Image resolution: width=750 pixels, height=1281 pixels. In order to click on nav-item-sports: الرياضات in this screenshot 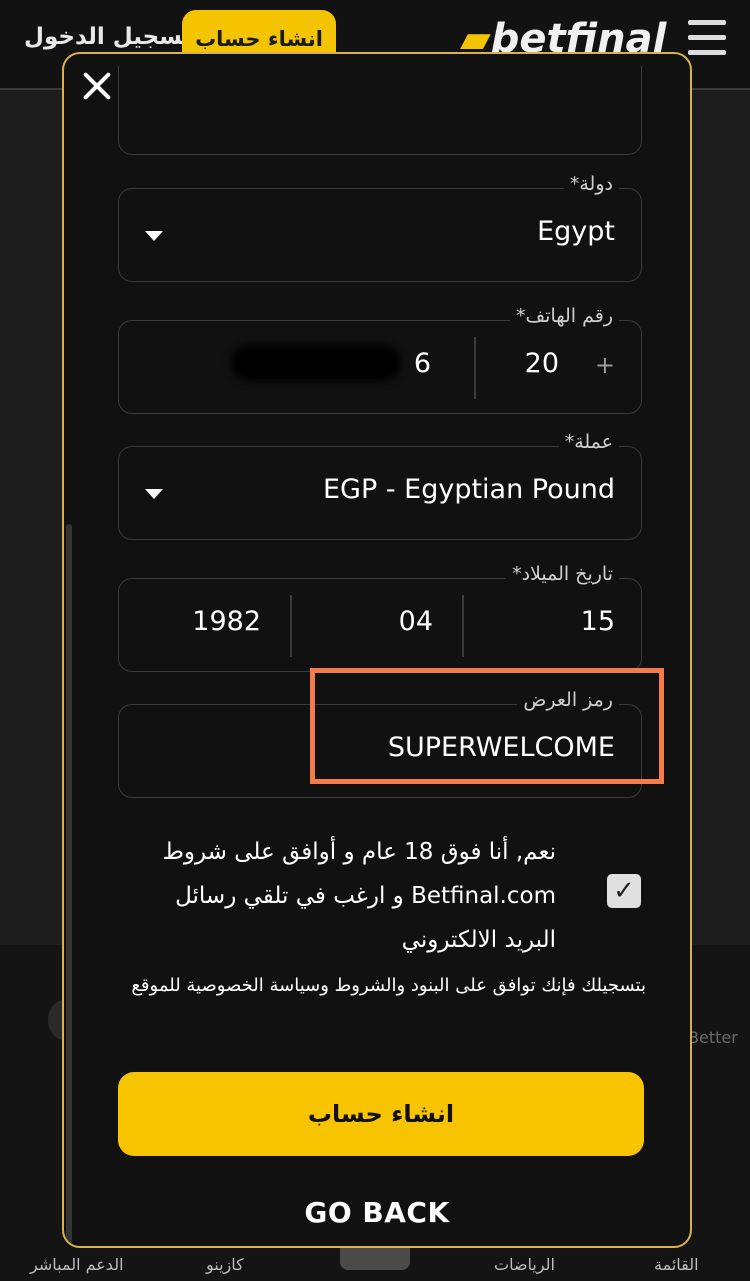, I will do `click(524, 1264)`.